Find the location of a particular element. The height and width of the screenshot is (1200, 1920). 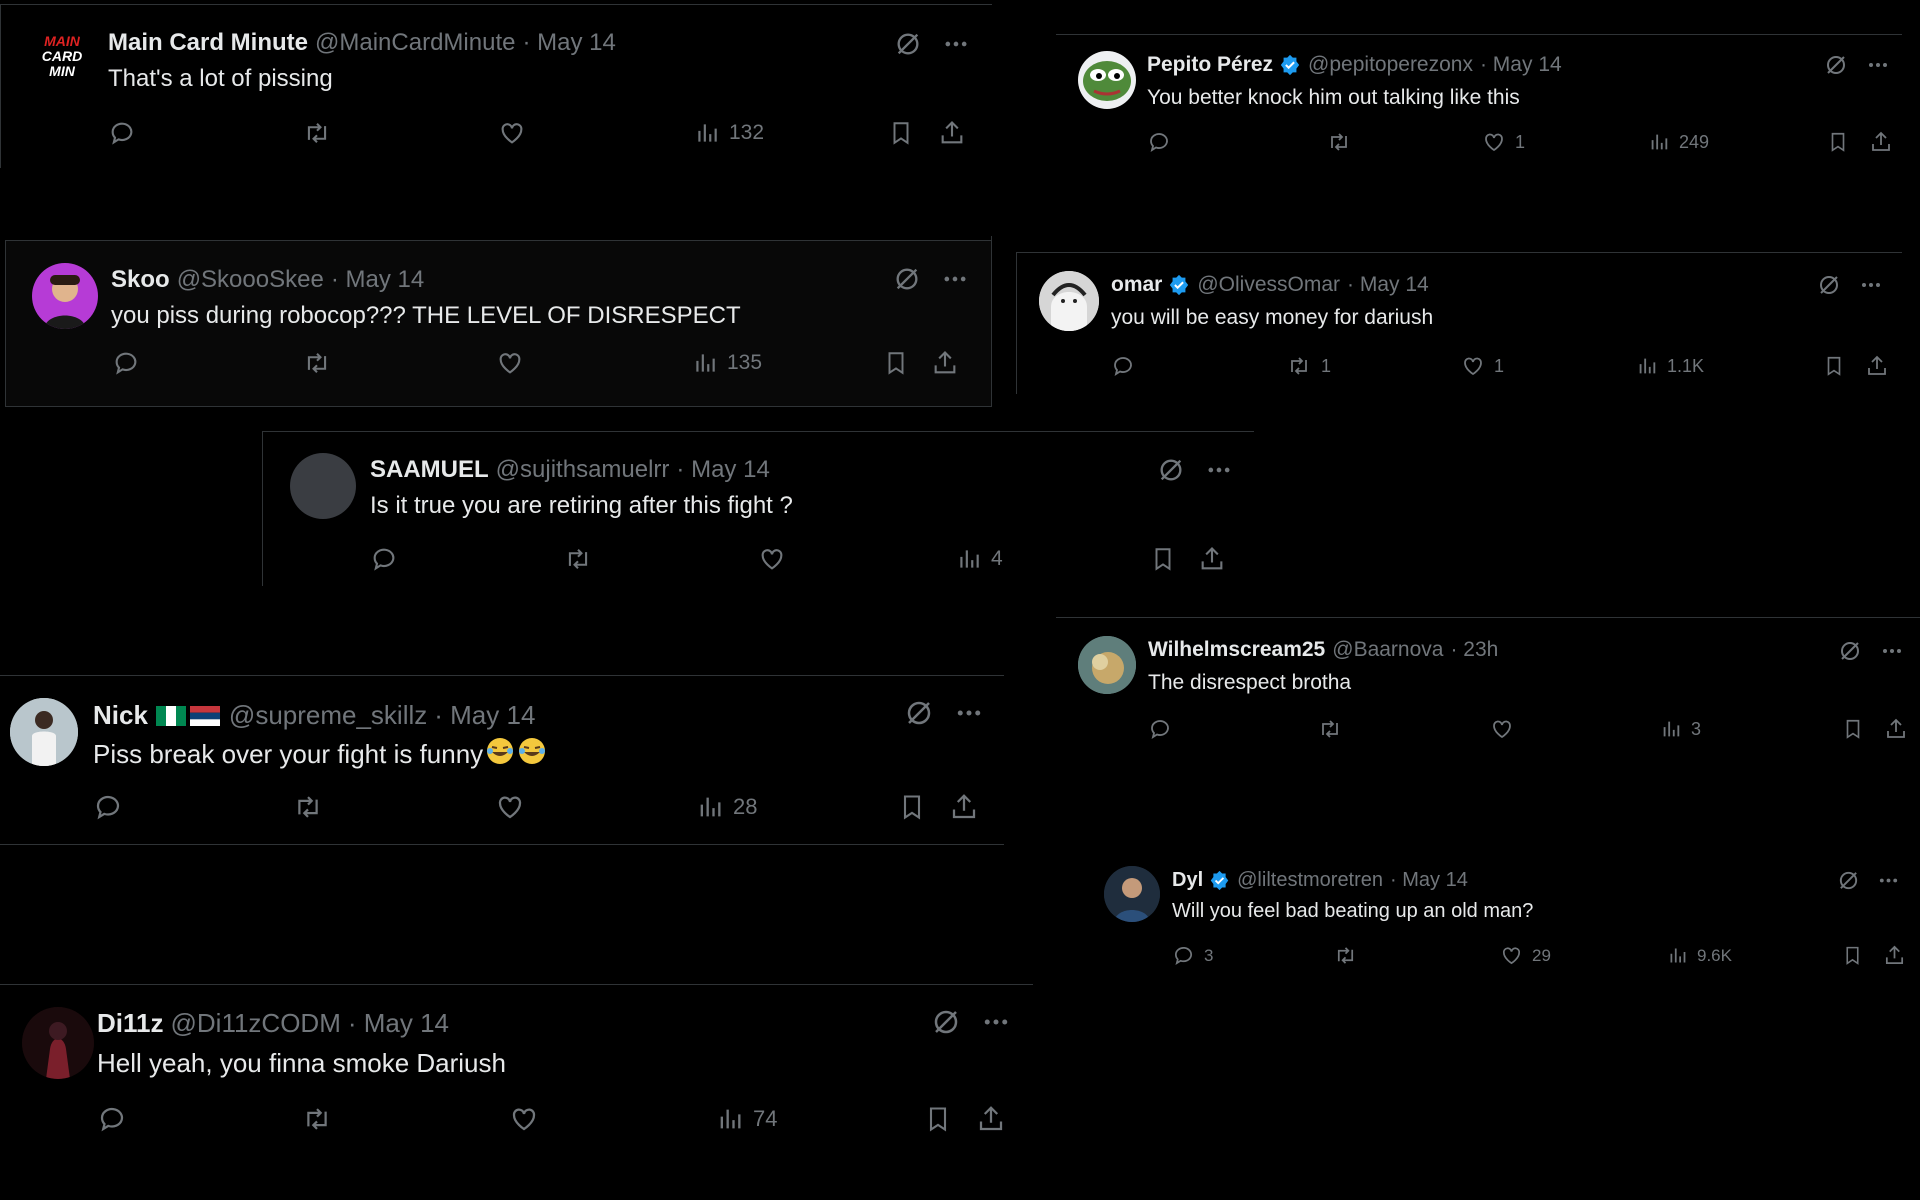

display-name: Wilhelmscream25 is located at coordinates (1236, 650).